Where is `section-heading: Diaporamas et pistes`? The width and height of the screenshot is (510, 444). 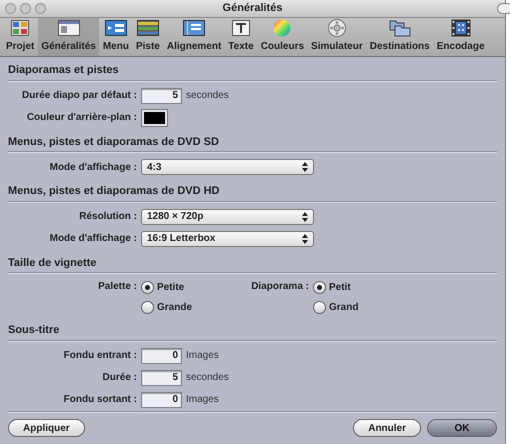
section-heading: Diaporamas et pistes is located at coordinates (64, 70).